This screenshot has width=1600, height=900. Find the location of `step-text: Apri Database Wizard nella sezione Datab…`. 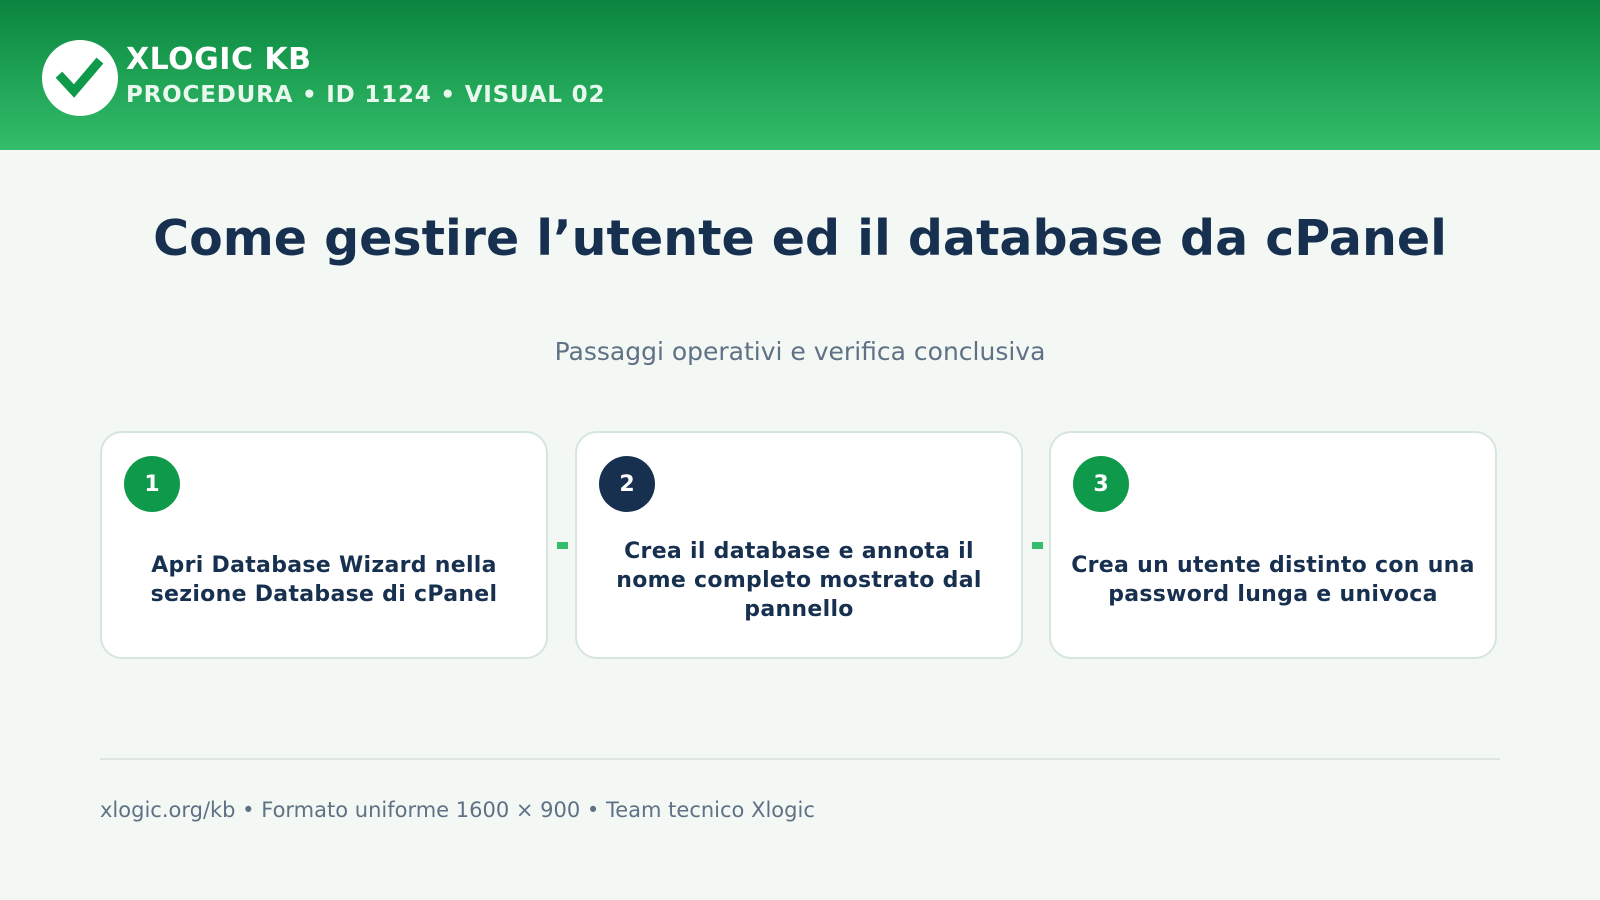

step-text: Apri Database Wizard nella sezione Datab… is located at coordinates (324, 580).